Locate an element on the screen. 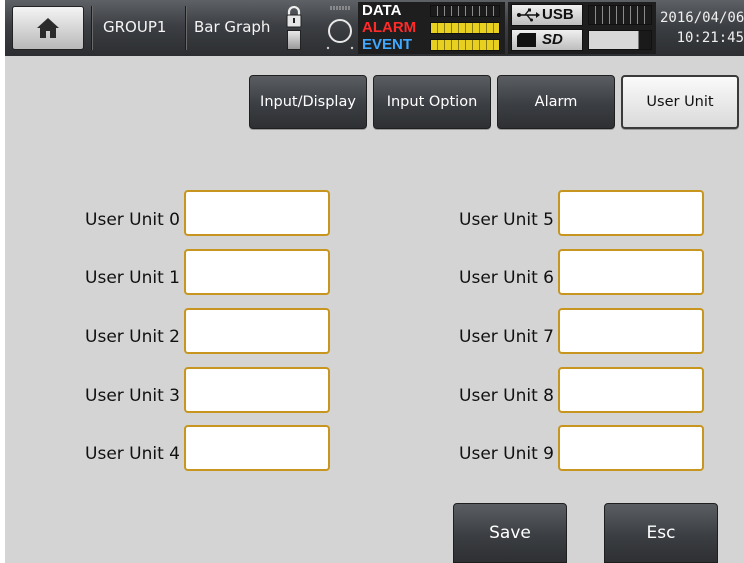 The width and height of the screenshot is (744, 563). sd-card-slot: SD is located at coordinates (547, 40).